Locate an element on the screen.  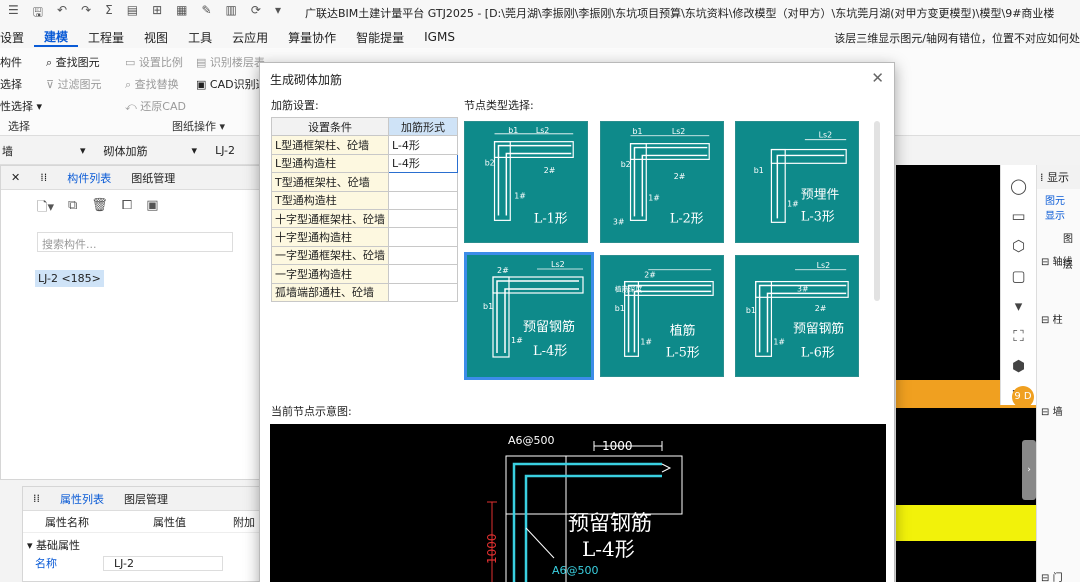
tab-layer-manage: 图层管理 is located at coordinates (146, 499).